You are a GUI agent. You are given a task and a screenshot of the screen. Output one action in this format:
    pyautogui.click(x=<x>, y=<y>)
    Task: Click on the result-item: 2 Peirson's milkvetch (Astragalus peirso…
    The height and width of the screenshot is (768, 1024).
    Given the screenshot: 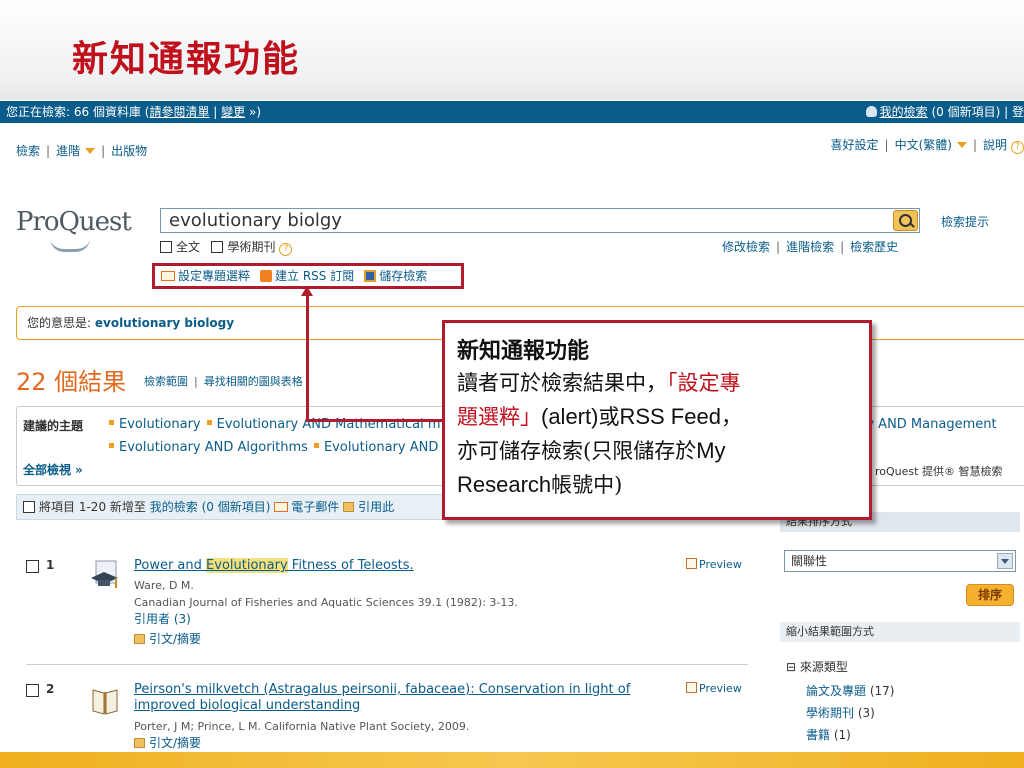 What is the action you would take?
    pyautogui.click(x=396, y=716)
    